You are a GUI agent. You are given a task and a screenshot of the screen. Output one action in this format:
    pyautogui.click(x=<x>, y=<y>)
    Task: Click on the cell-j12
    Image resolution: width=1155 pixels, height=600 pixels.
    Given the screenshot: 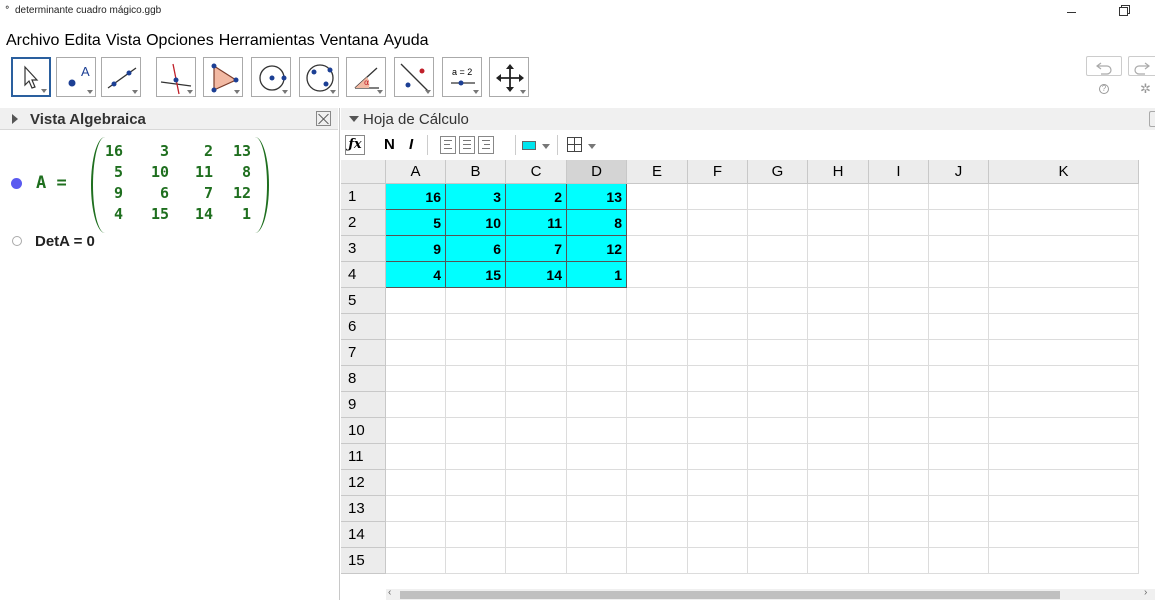 What is the action you would take?
    pyautogui.click(x=959, y=483)
    